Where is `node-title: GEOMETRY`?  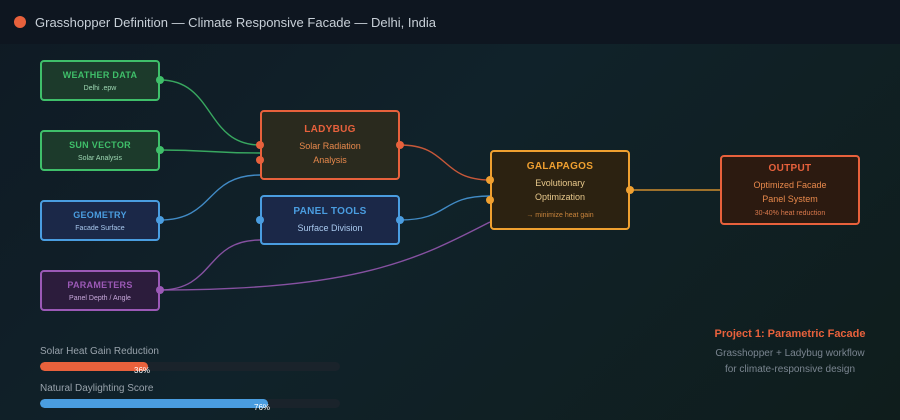
node-title: GEOMETRY is located at coordinates (100, 214).